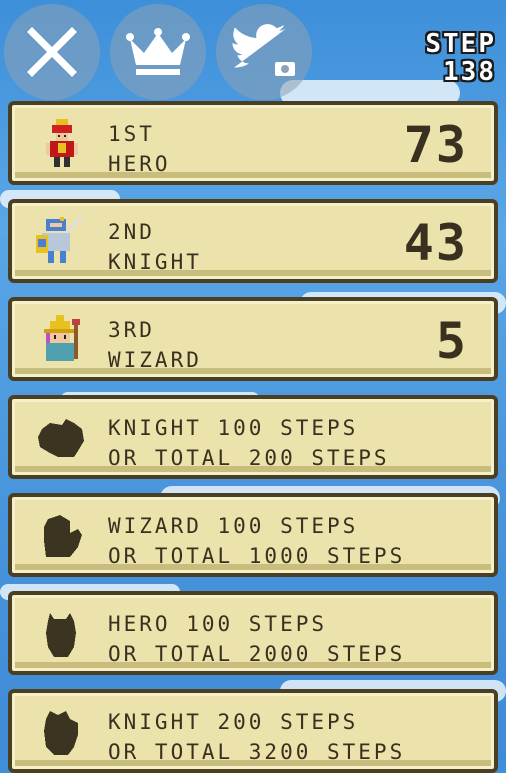  What do you see at coordinates (253, 241) in the screenshot?
I see `character-card-knight: 2ND KNIGHT 43` at bounding box center [253, 241].